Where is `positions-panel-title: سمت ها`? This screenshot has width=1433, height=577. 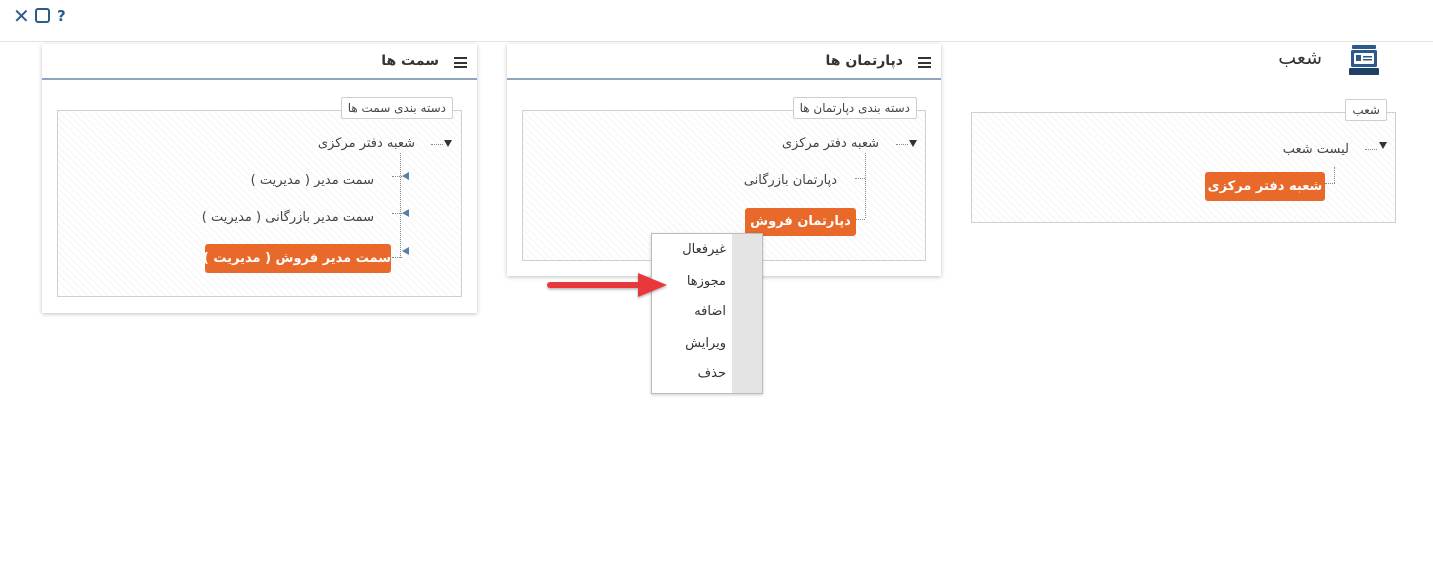
positions-panel-title: سمت ها is located at coordinates (410, 61).